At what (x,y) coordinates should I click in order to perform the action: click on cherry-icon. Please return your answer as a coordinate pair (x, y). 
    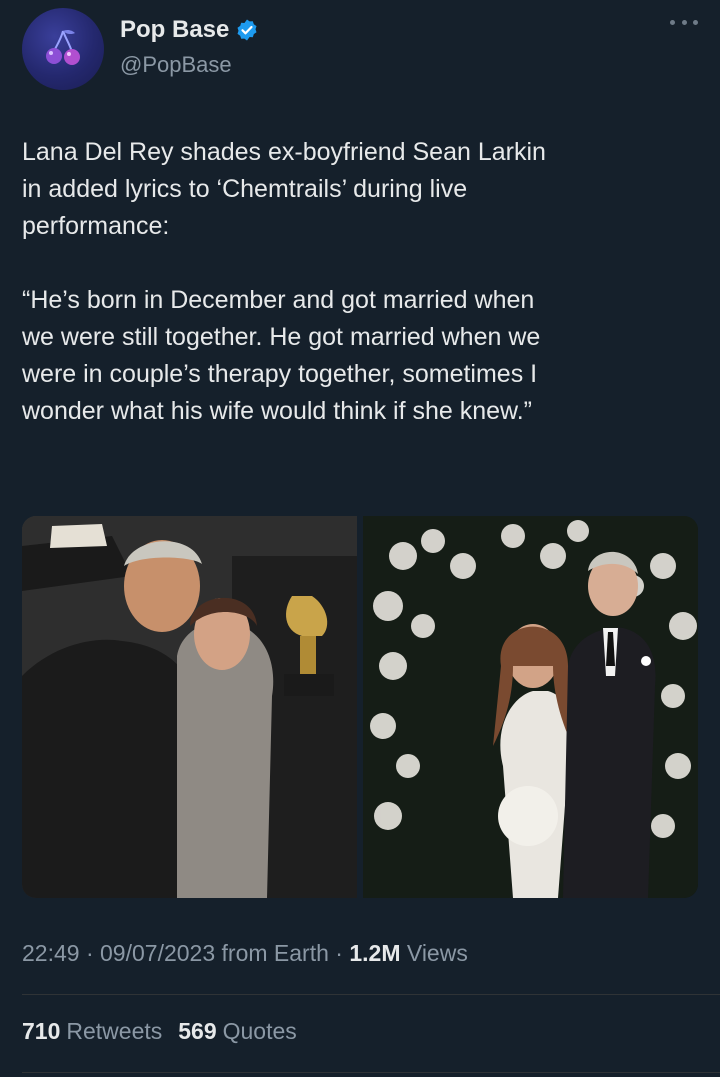
    Looking at the image, I should click on (63, 47).